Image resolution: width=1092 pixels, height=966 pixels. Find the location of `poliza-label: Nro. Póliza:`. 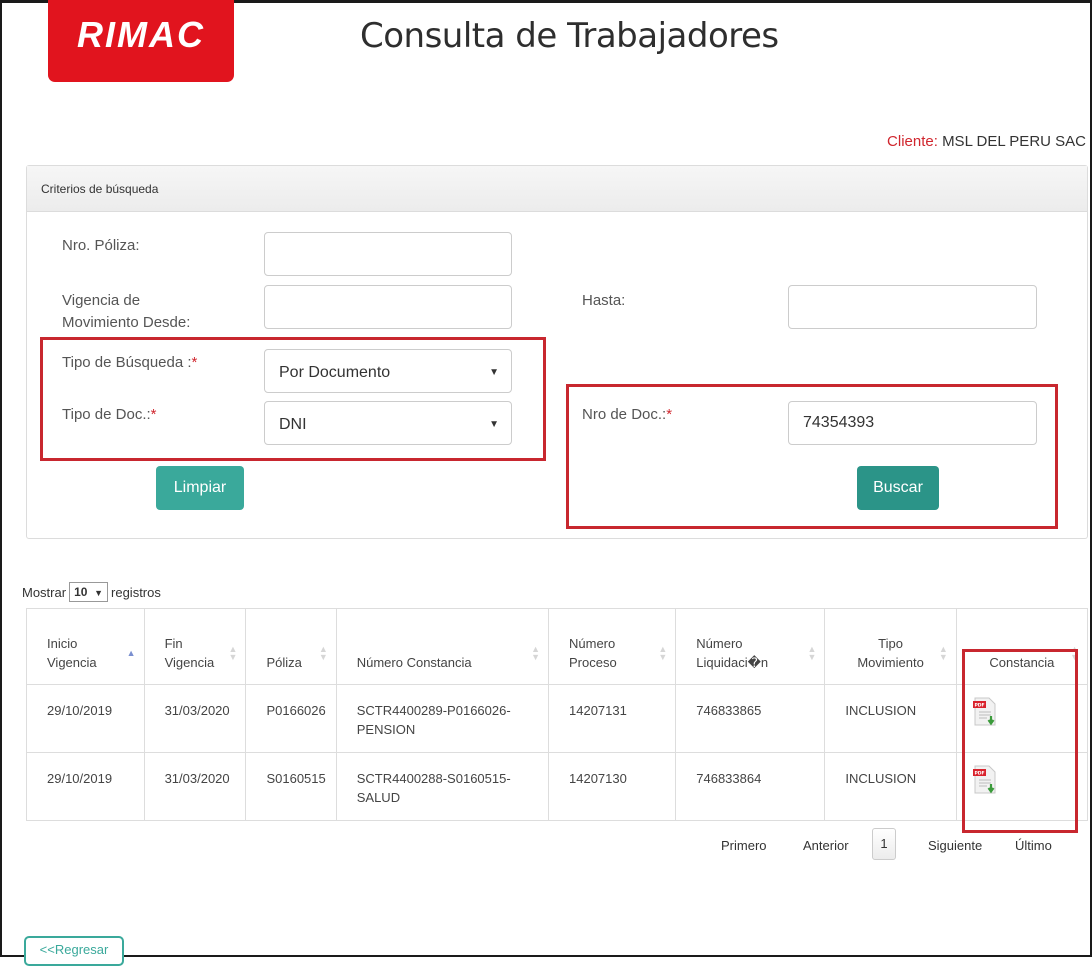

poliza-label: Nro. Póliza: is located at coordinates (101, 245).